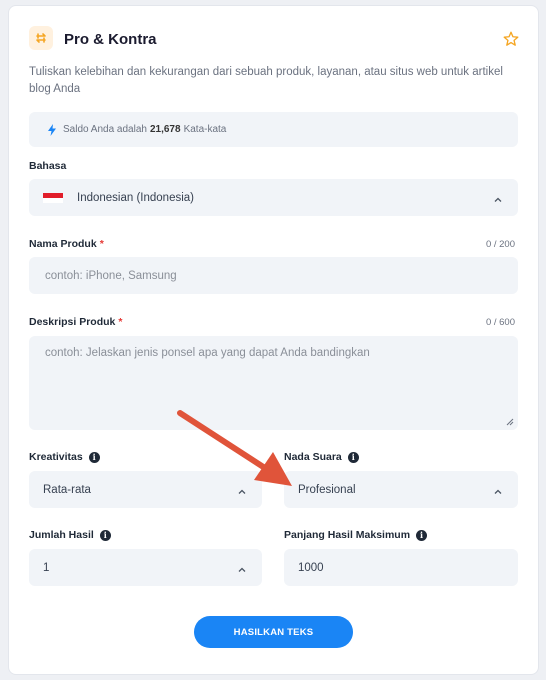 The image size is (546, 680). I want to click on language-label: Bahasa, so click(47, 166).